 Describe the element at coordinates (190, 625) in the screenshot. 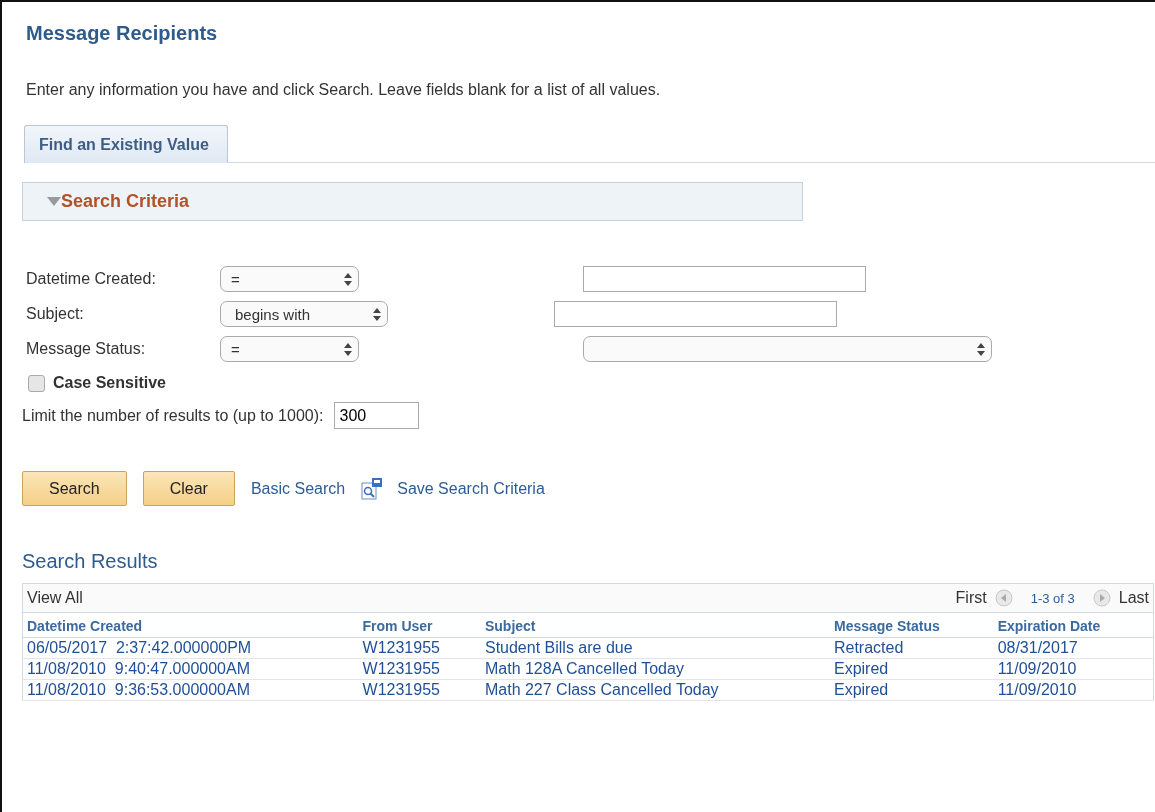

I see `column-header: Datetime Created` at that location.